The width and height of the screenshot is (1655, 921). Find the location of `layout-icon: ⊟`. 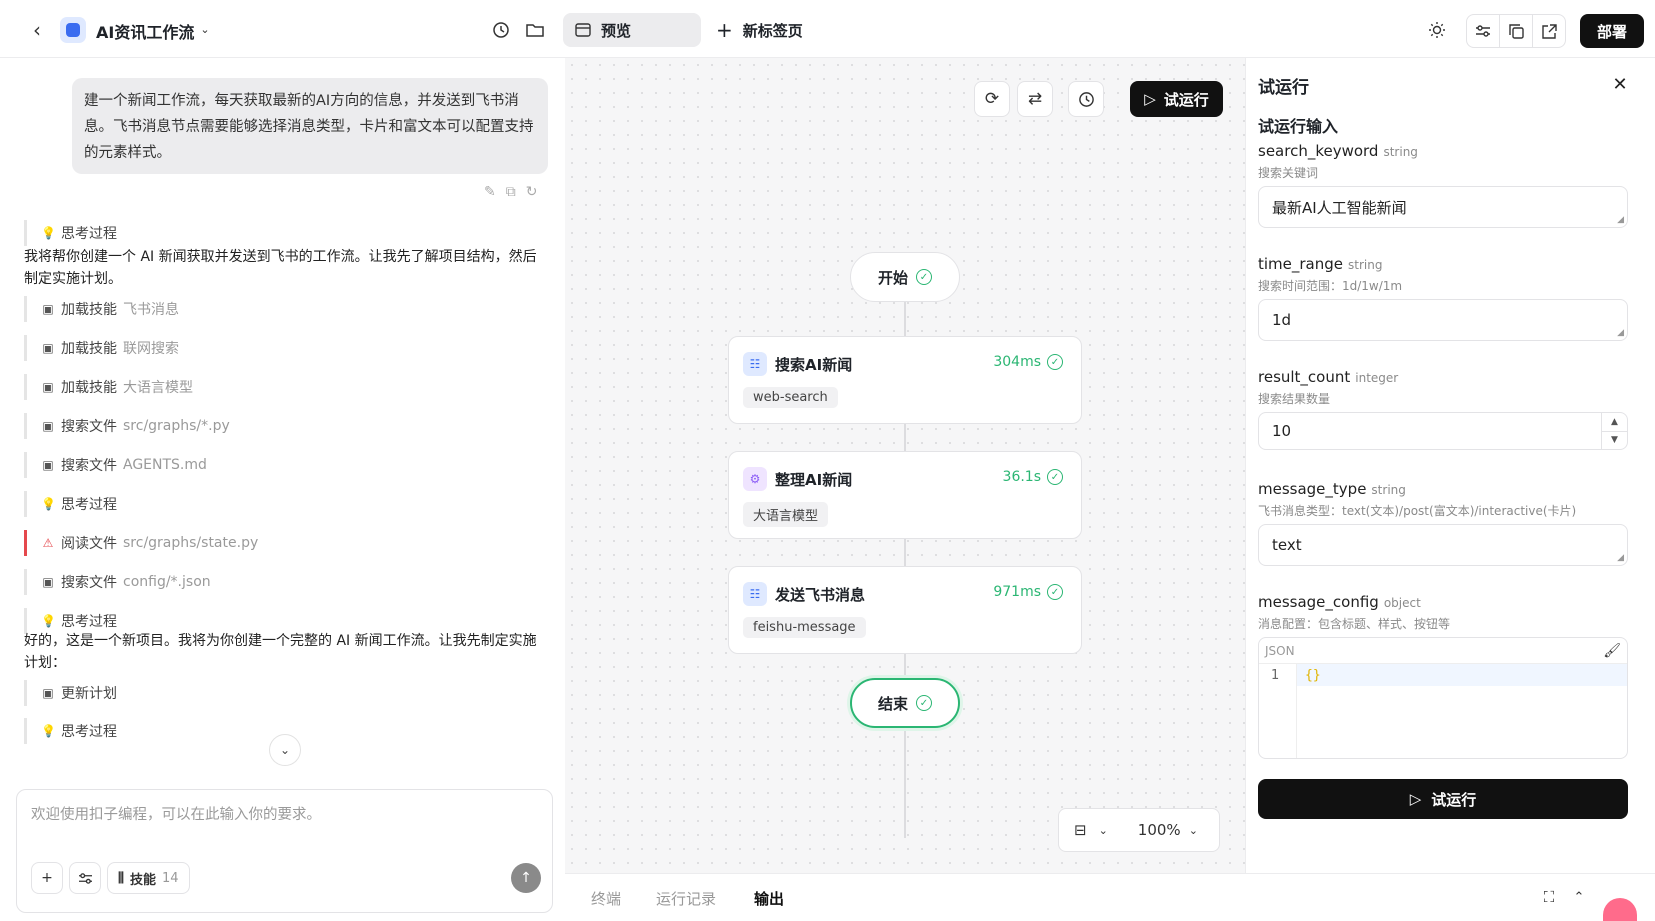

layout-icon: ⊟ is located at coordinates (1080, 830).